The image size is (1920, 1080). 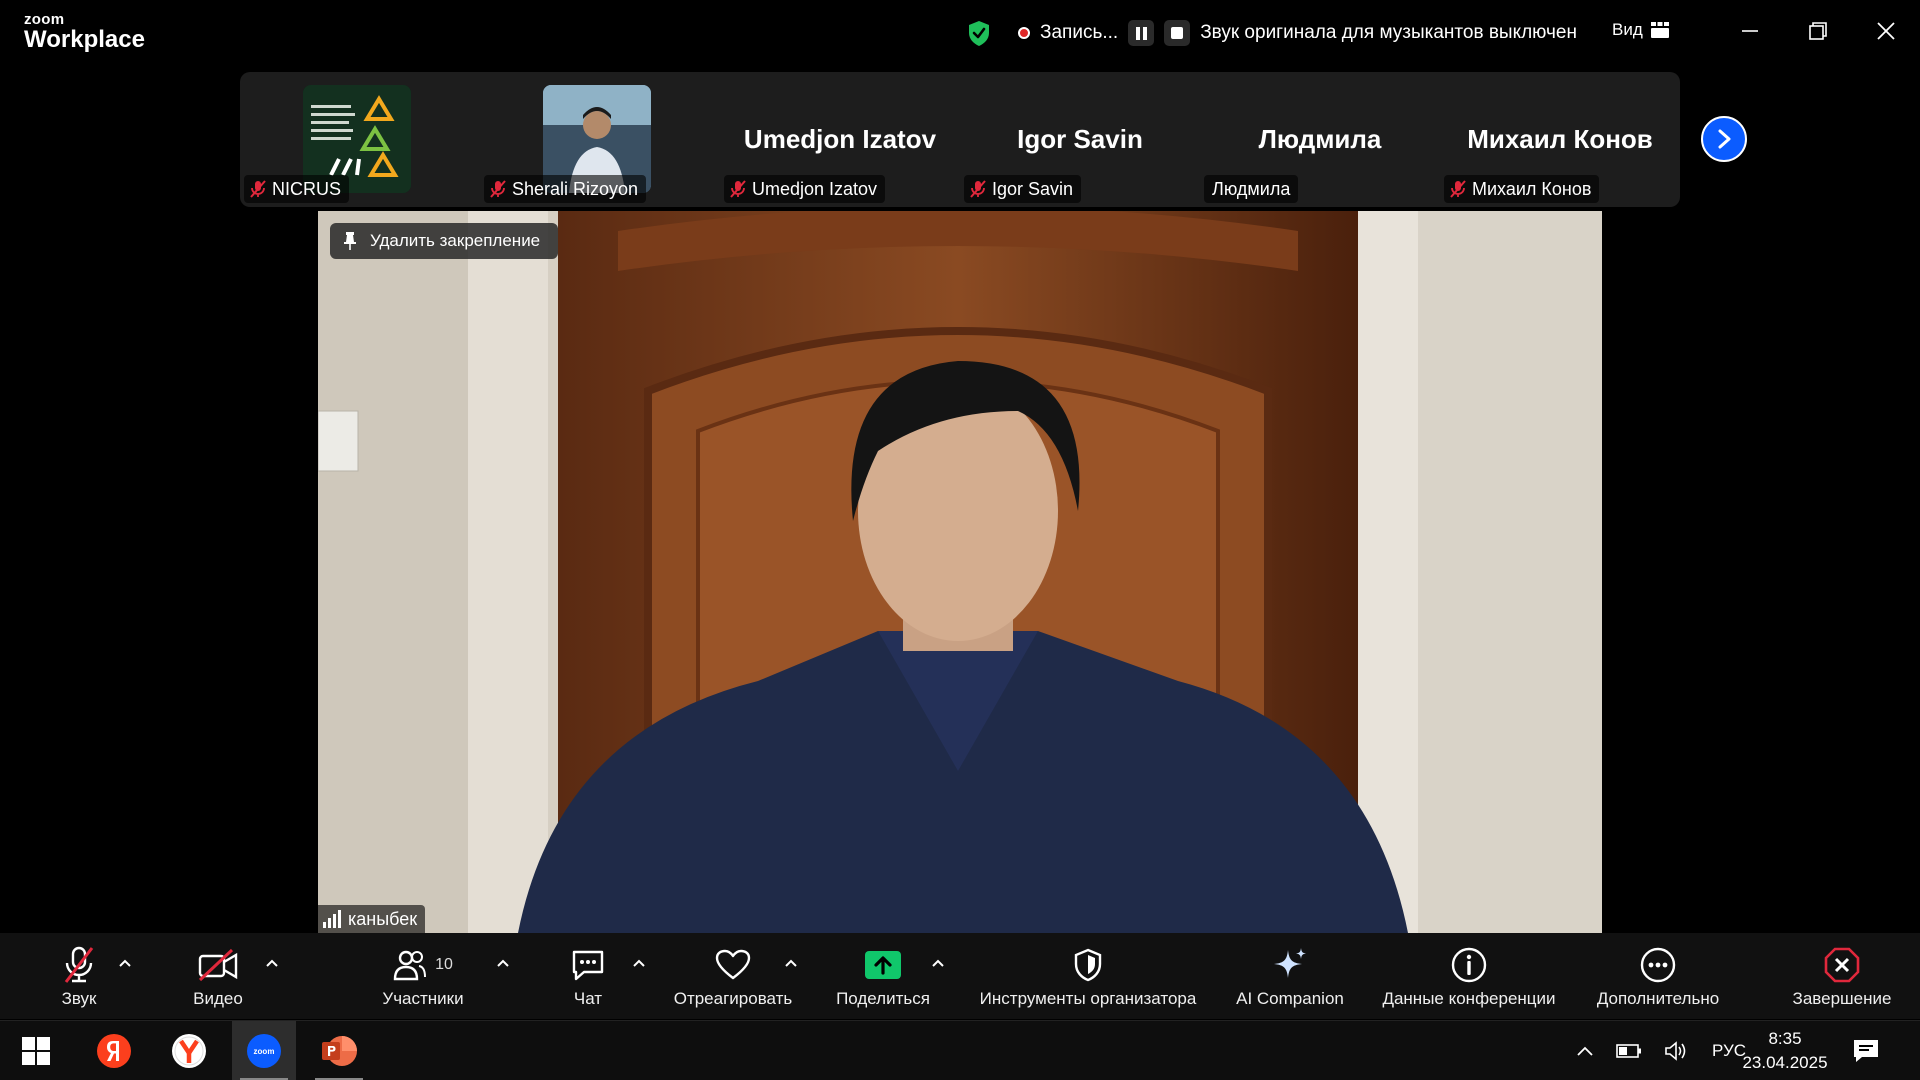 I want to click on host-tools-label: Инструменты организатора, so click(x=1088, y=998).